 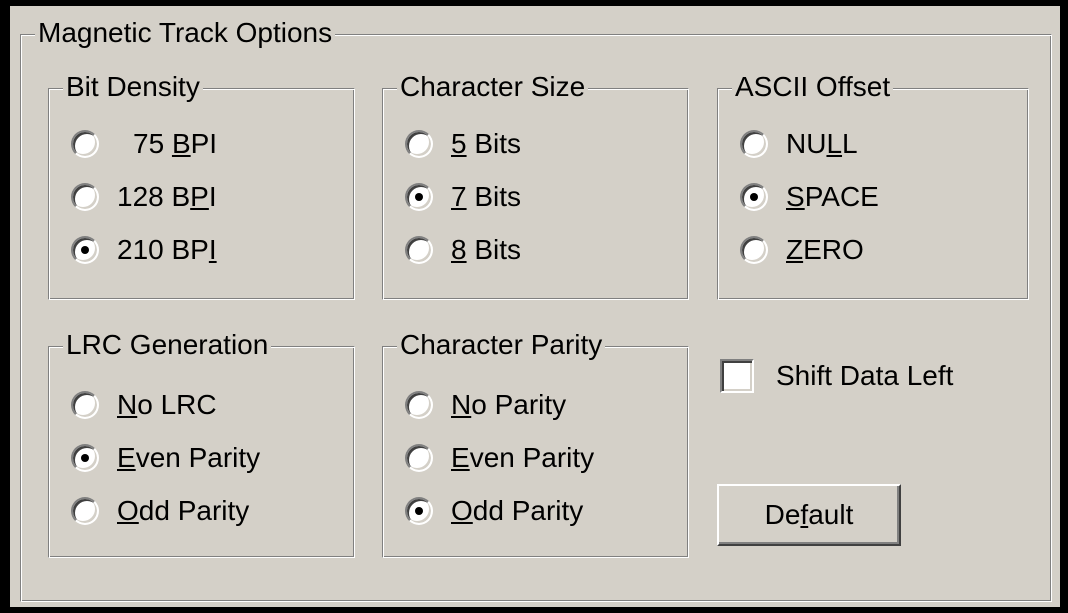 I want to click on radio-lrc-even-parity: Even Parity, so click(x=165, y=458).